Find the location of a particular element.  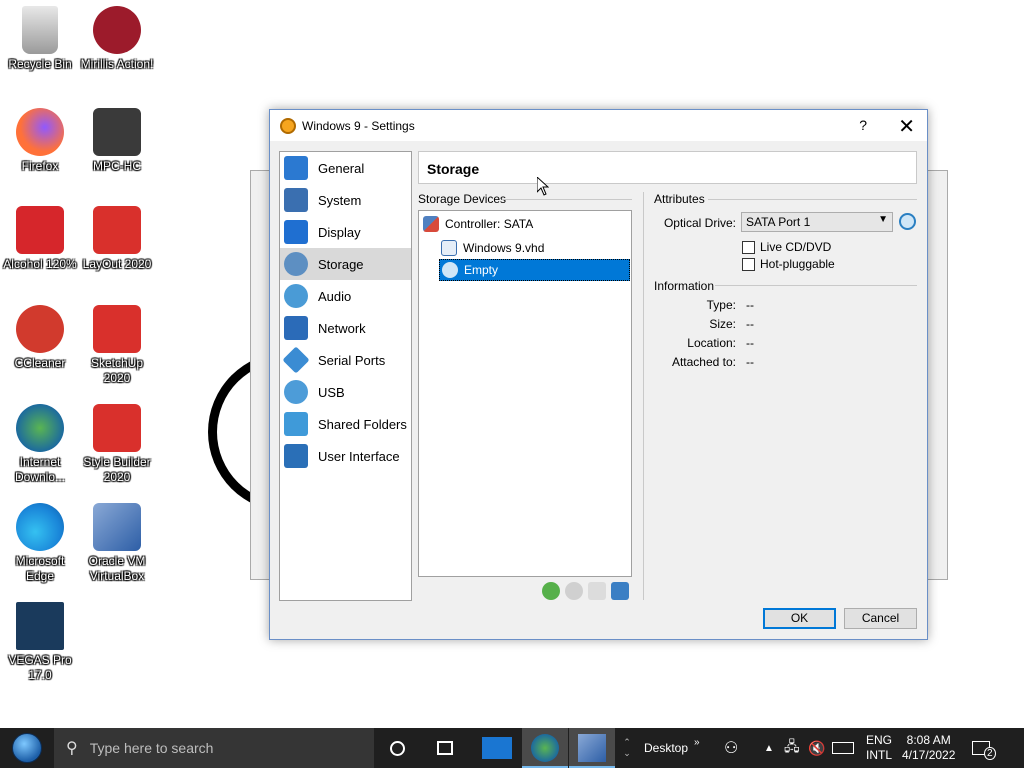

desktop-icon-vegas: VEGAS Pro 17.0 is located at coordinates (40, 642).